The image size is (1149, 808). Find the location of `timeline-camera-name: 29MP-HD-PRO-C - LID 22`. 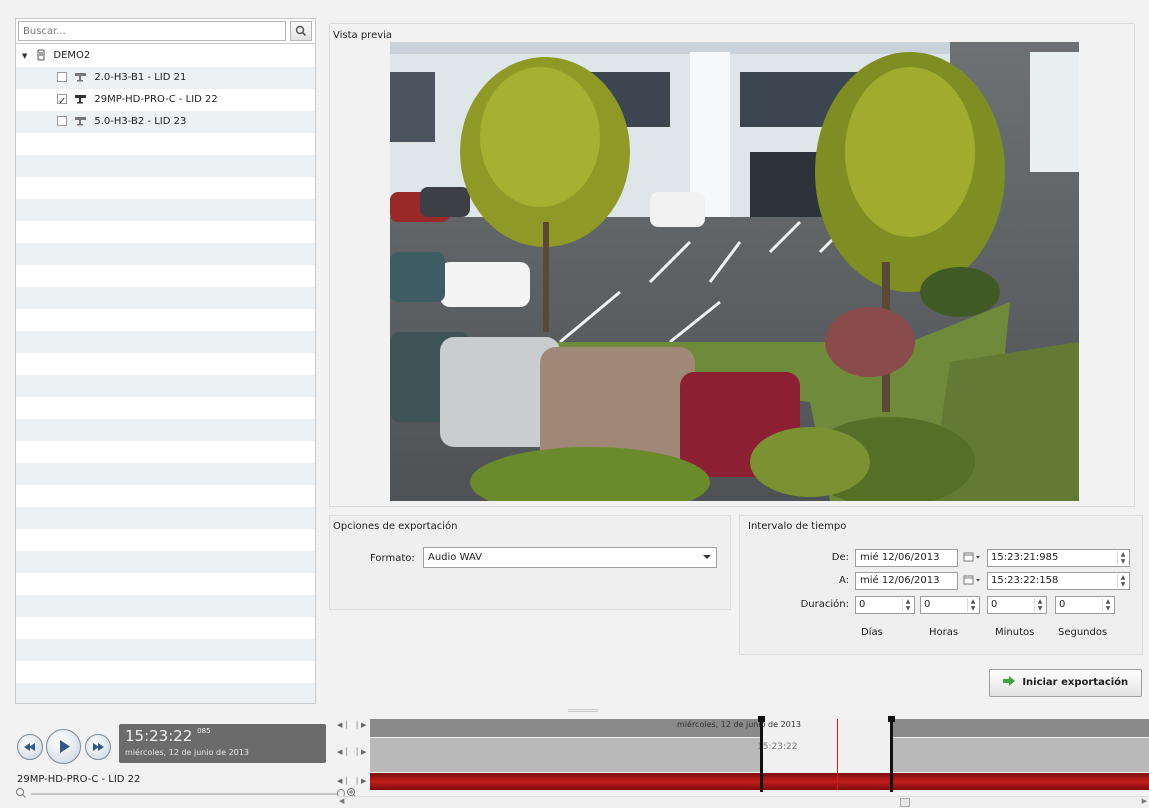

timeline-camera-name: 29MP-HD-PRO-C - LID 22 is located at coordinates (79, 779).